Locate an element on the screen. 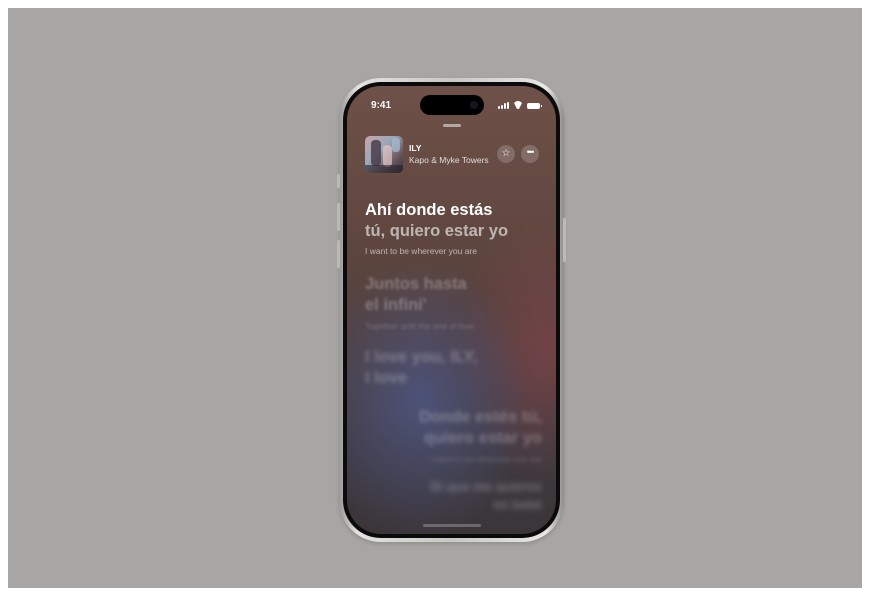 The height and width of the screenshot is (594, 870). home-indicator is located at coordinates (452, 525).